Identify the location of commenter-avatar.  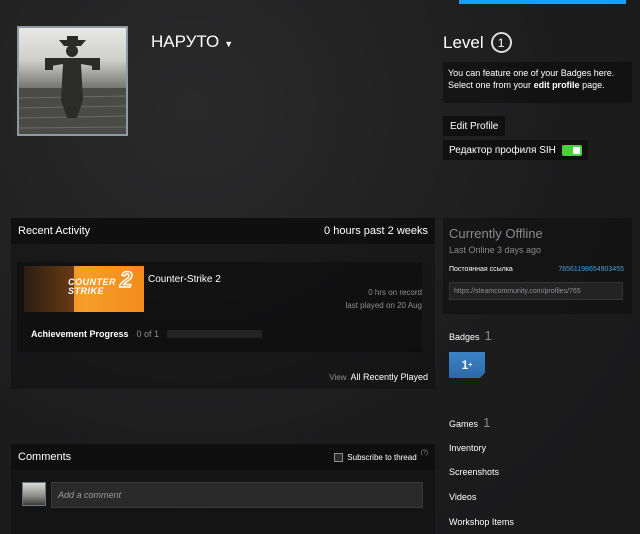
(34, 494).